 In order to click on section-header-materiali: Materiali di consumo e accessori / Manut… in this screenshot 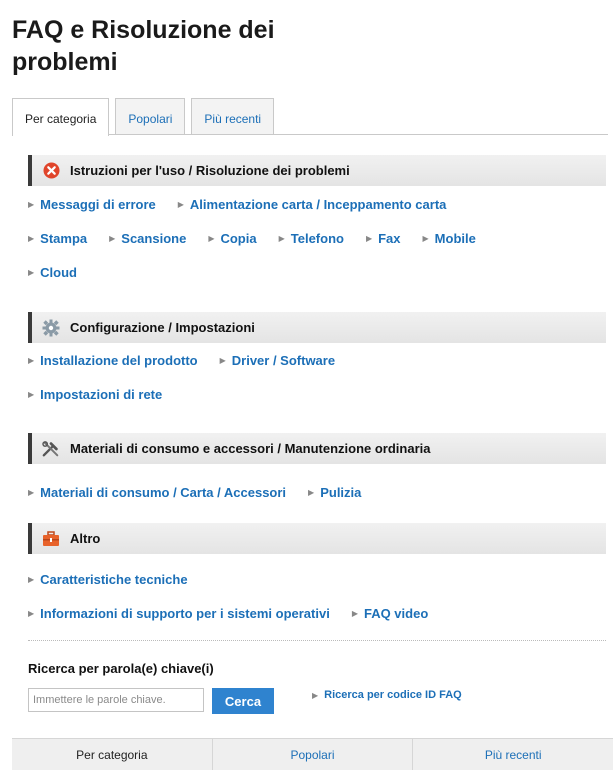, I will do `click(317, 448)`.